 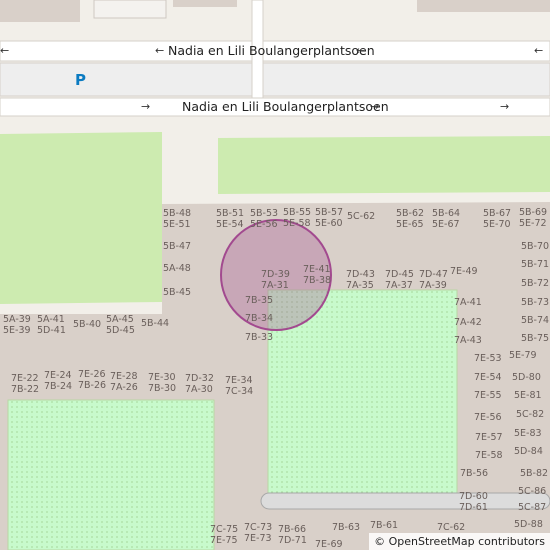 I want to click on attribution-text: © OpenStreetMap contributors, so click(x=459, y=541).